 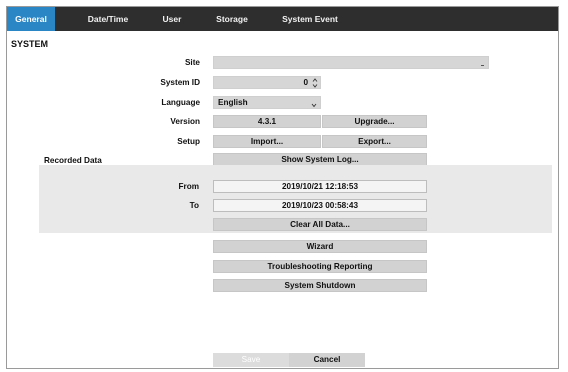 What do you see at coordinates (192, 62) in the screenshot?
I see `site-label: Site` at bounding box center [192, 62].